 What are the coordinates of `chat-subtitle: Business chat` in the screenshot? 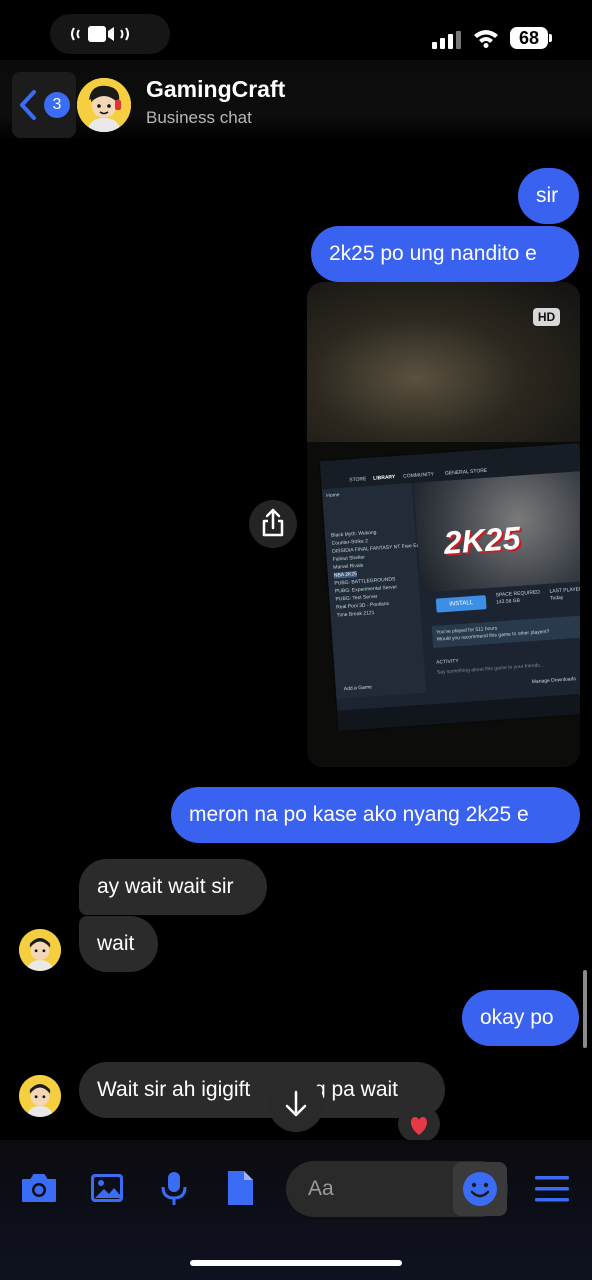 It's located at (199, 117).